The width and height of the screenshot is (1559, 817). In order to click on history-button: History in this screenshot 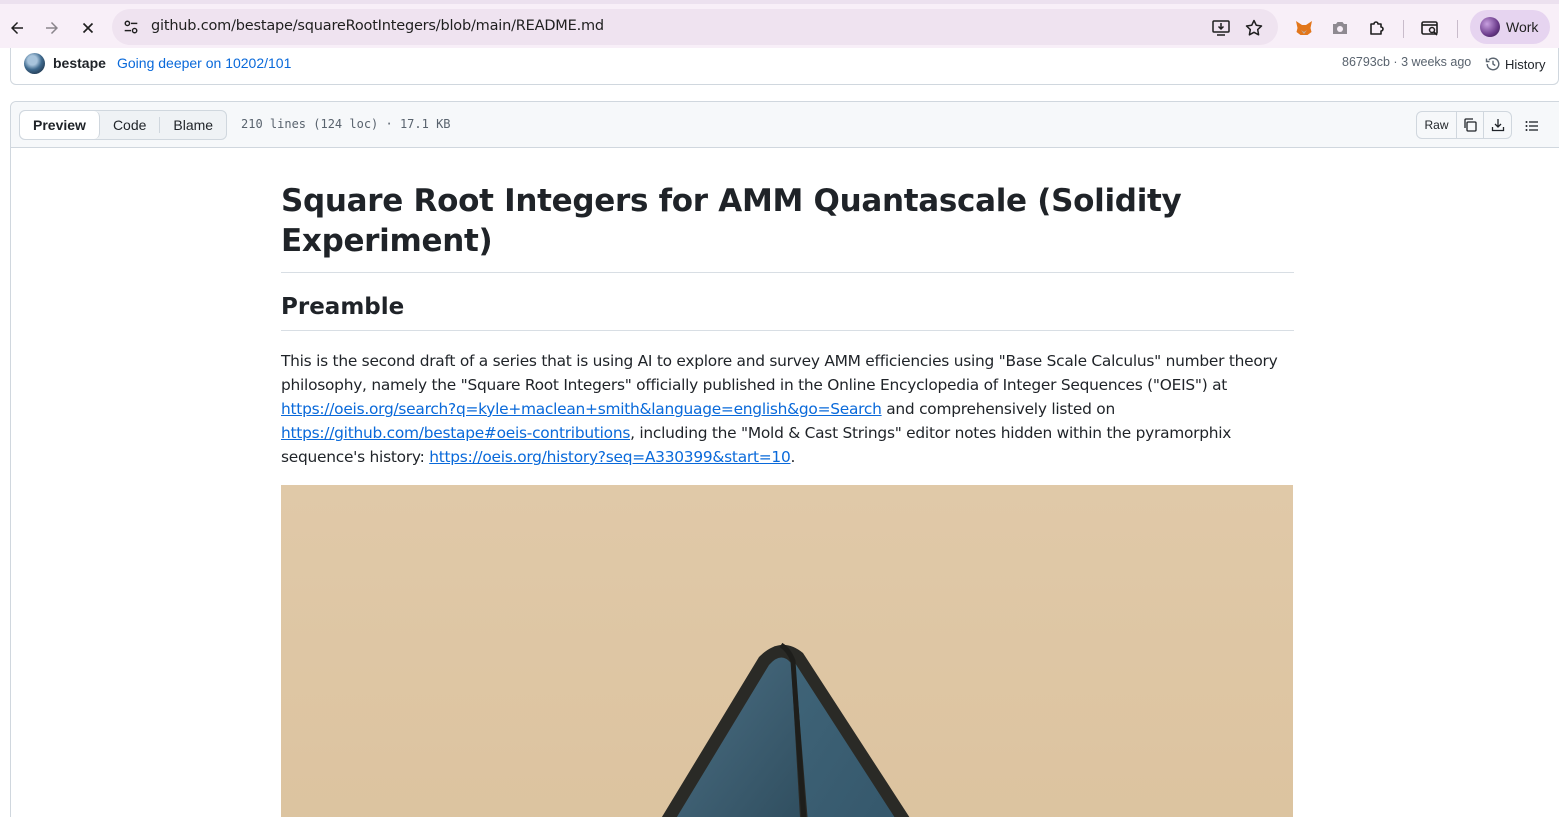, I will do `click(1515, 64)`.